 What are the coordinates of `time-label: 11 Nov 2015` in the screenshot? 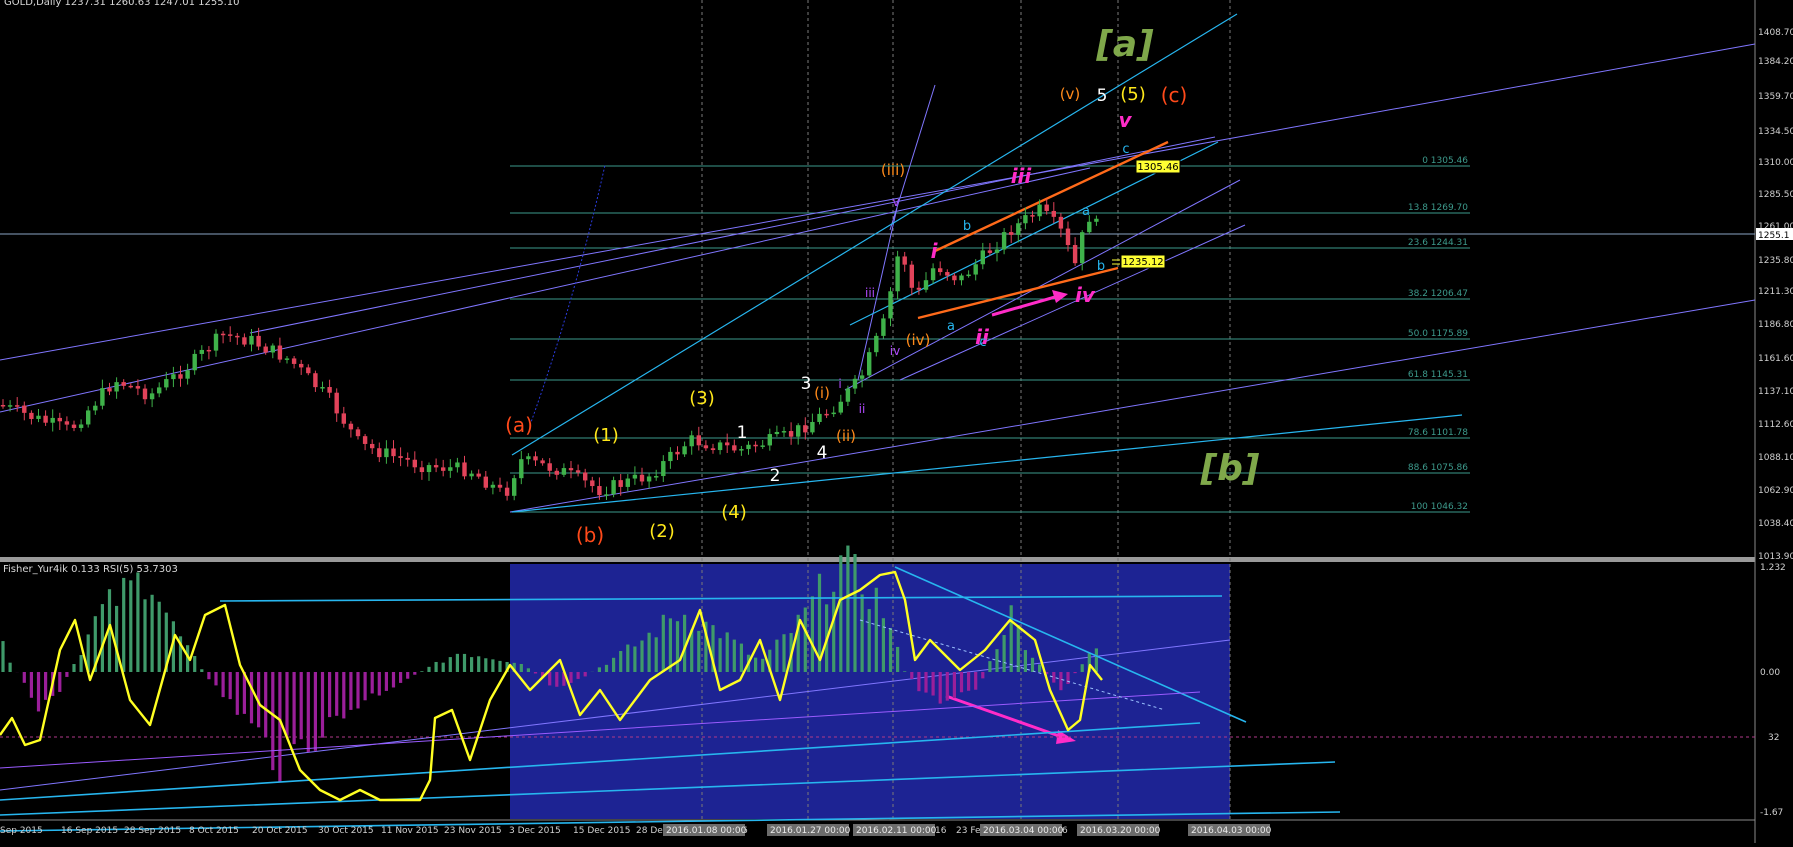 It's located at (410, 831).